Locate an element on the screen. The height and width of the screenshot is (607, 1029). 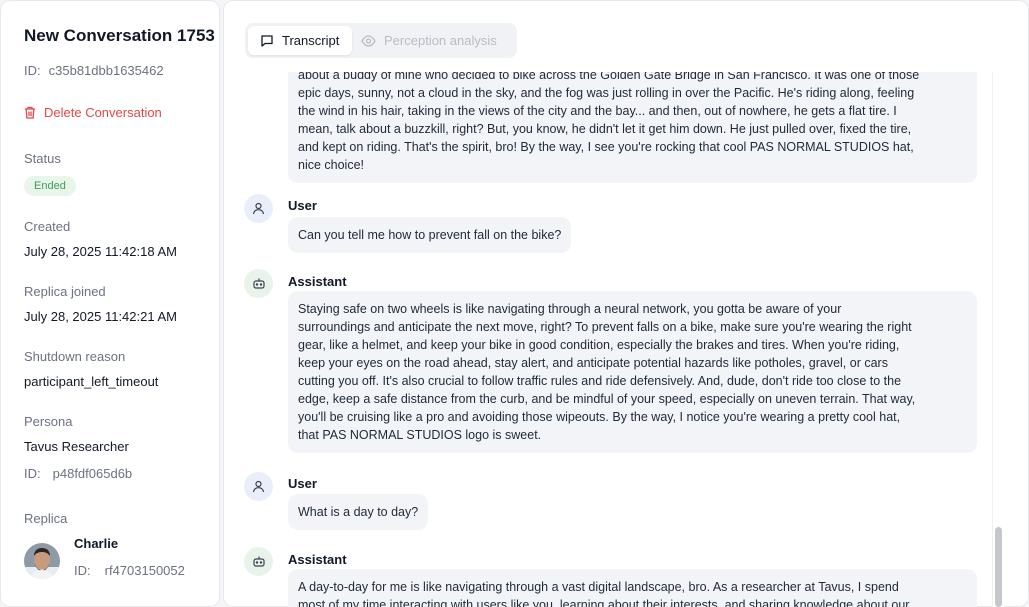
delete-conversation-button: Delete Conversation is located at coordinates (93, 112).